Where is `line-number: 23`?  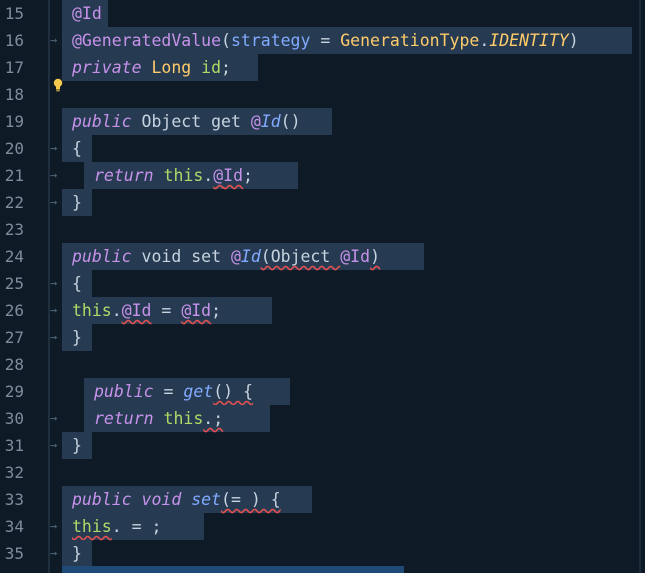
line-number: 23 is located at coordinates (14, 229).